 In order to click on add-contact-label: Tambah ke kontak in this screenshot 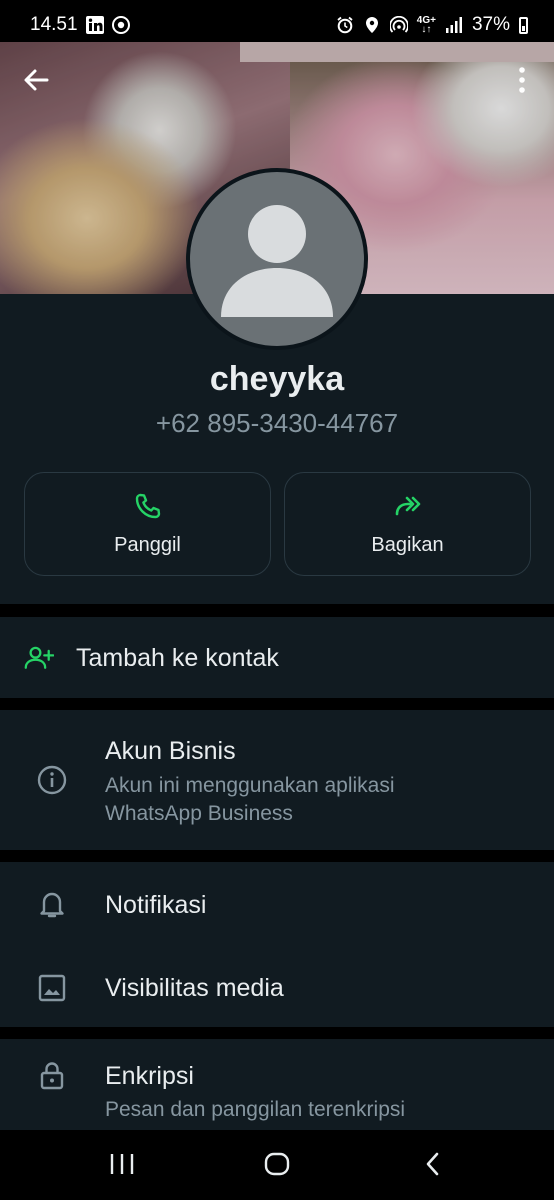, I will do `click(177, 658)`.